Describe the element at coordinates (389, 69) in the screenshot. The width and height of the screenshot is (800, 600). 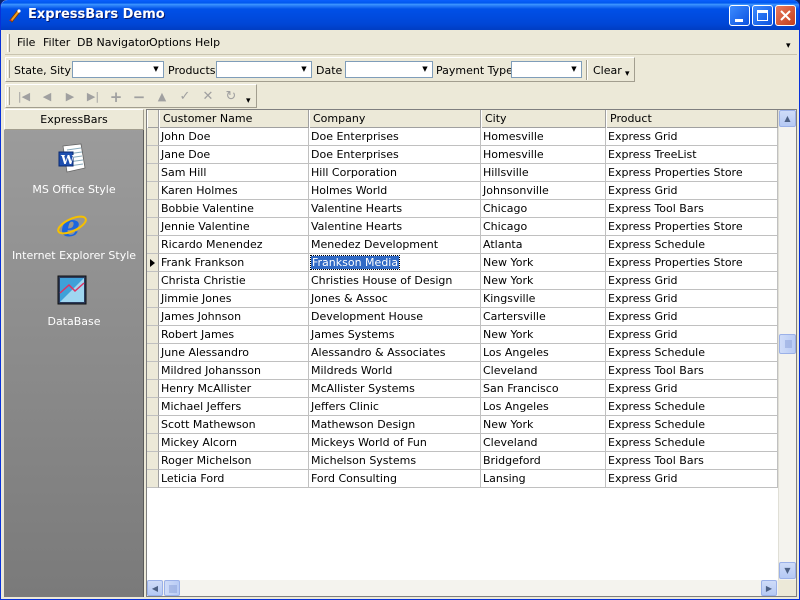
I see `date-combo: ▼` at that location.